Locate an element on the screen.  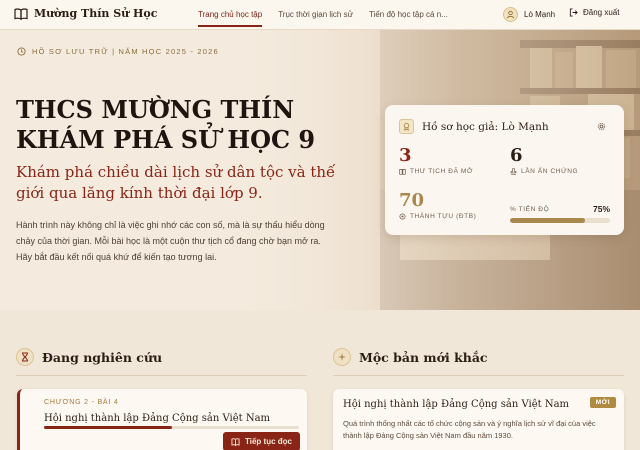
scroll-badge-icon is located at coordinates (406, 126).